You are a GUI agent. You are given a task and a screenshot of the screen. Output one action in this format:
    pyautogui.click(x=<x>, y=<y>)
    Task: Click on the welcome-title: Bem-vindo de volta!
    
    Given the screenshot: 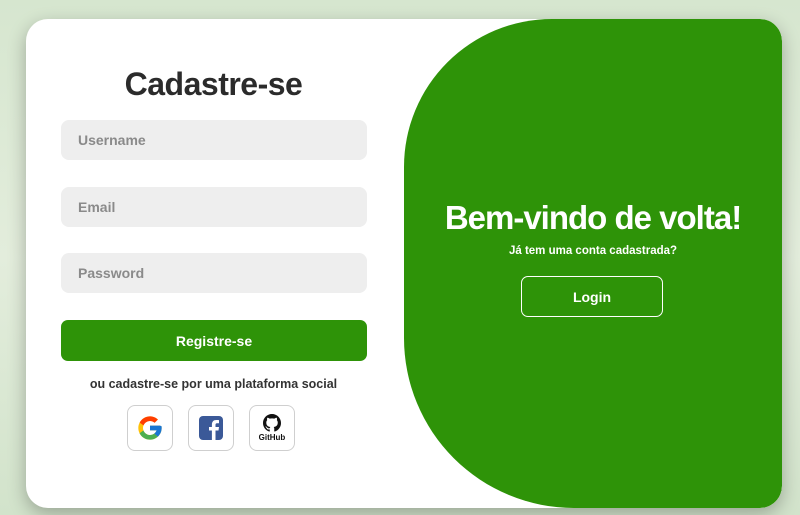 What is the action you would take?
    pyautogui.click(x=593, y=217)
    